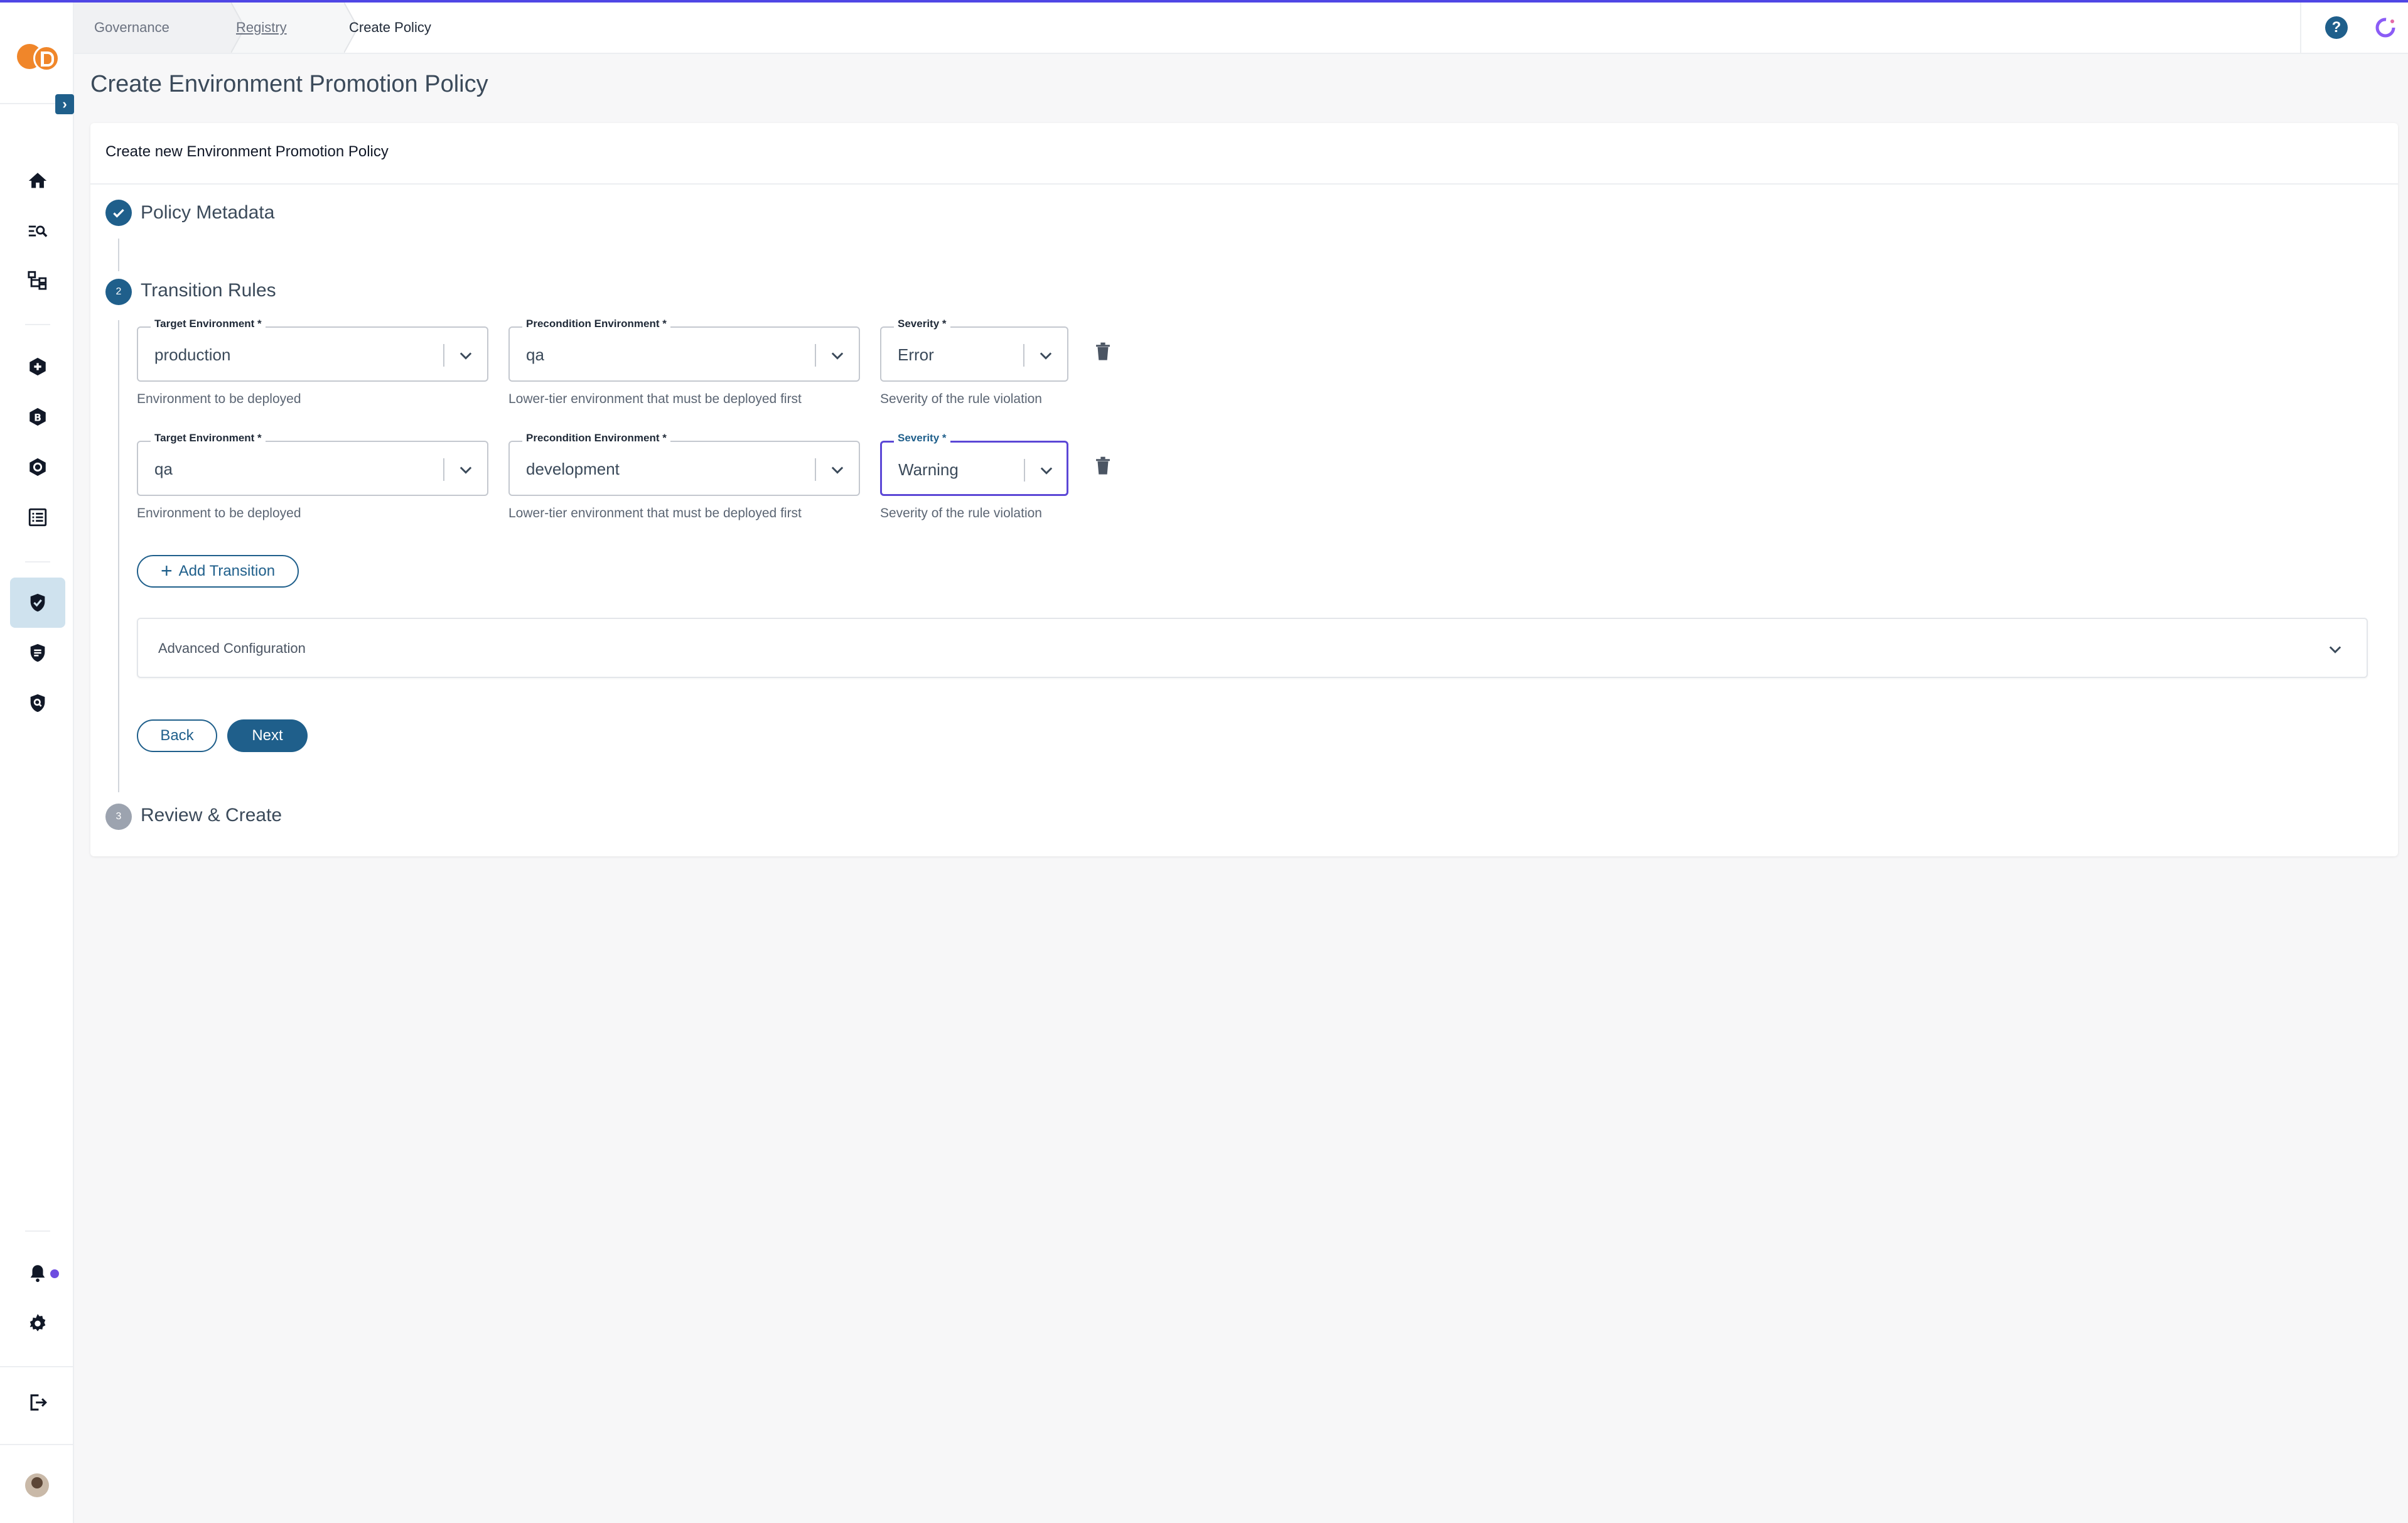  What do you see at coordinates (974, 468) in the screenshot?
I see `severity-box-focused: Warning` at bounding box center [974, 468].